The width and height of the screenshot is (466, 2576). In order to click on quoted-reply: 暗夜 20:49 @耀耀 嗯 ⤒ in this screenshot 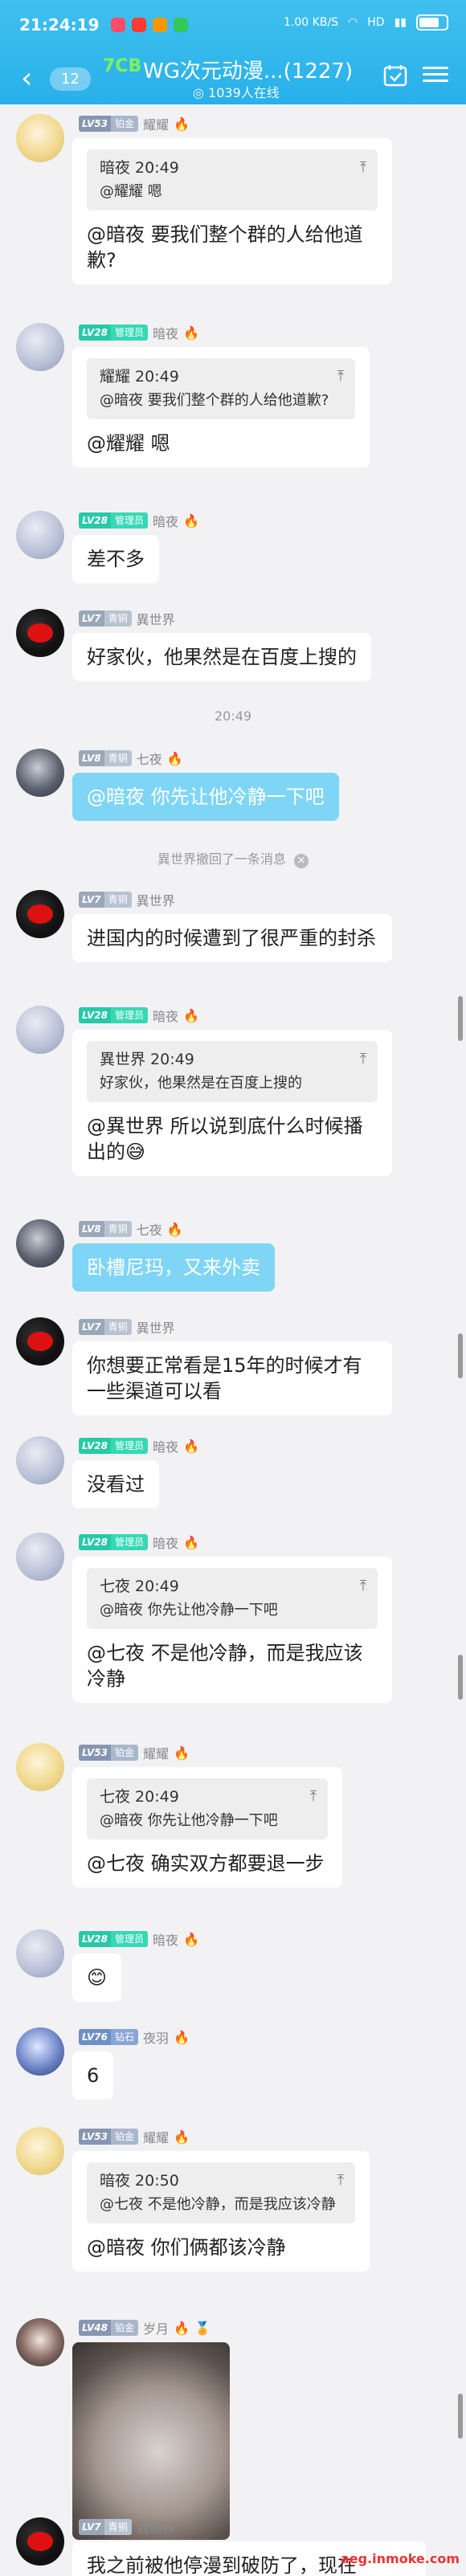, I will do `click(233, 179)`.